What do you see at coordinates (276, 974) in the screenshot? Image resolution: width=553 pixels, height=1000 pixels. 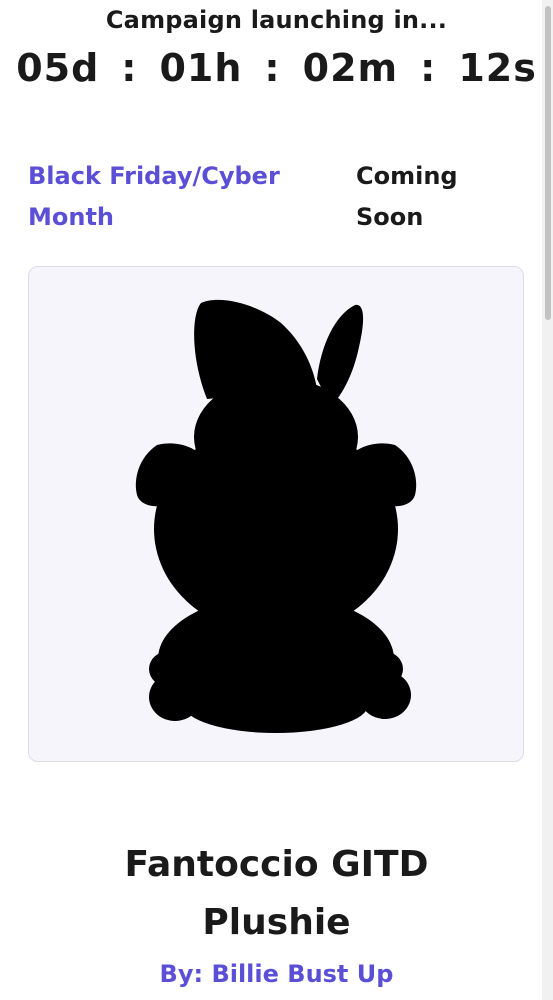 I see `creator-byline-link: By: Billie Bust Up` at bounding box center [276, 974].